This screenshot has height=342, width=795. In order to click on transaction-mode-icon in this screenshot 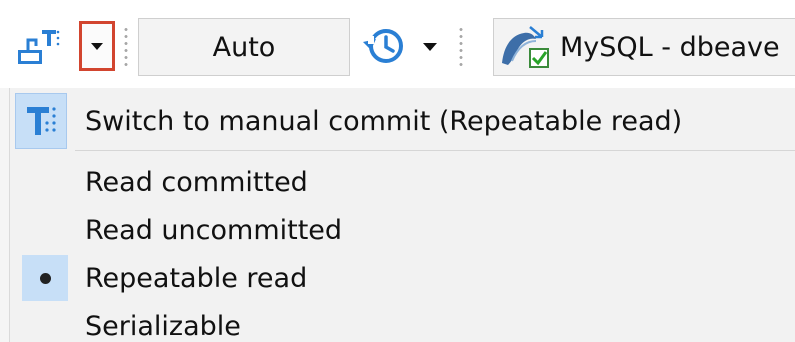, I will do `click(38, 48)`.